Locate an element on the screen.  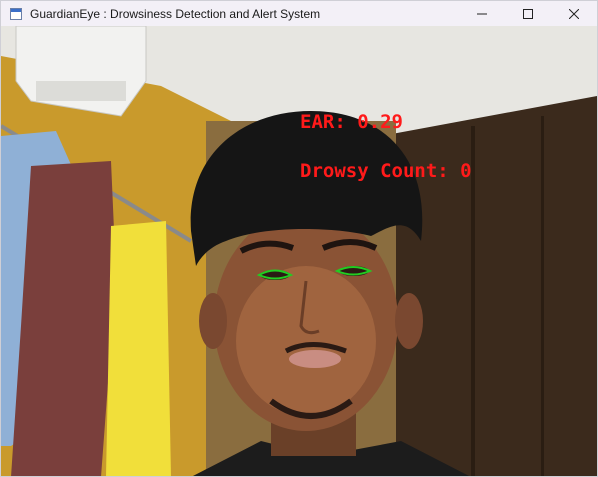
app-window-icon is located at coordinates (16, 14).